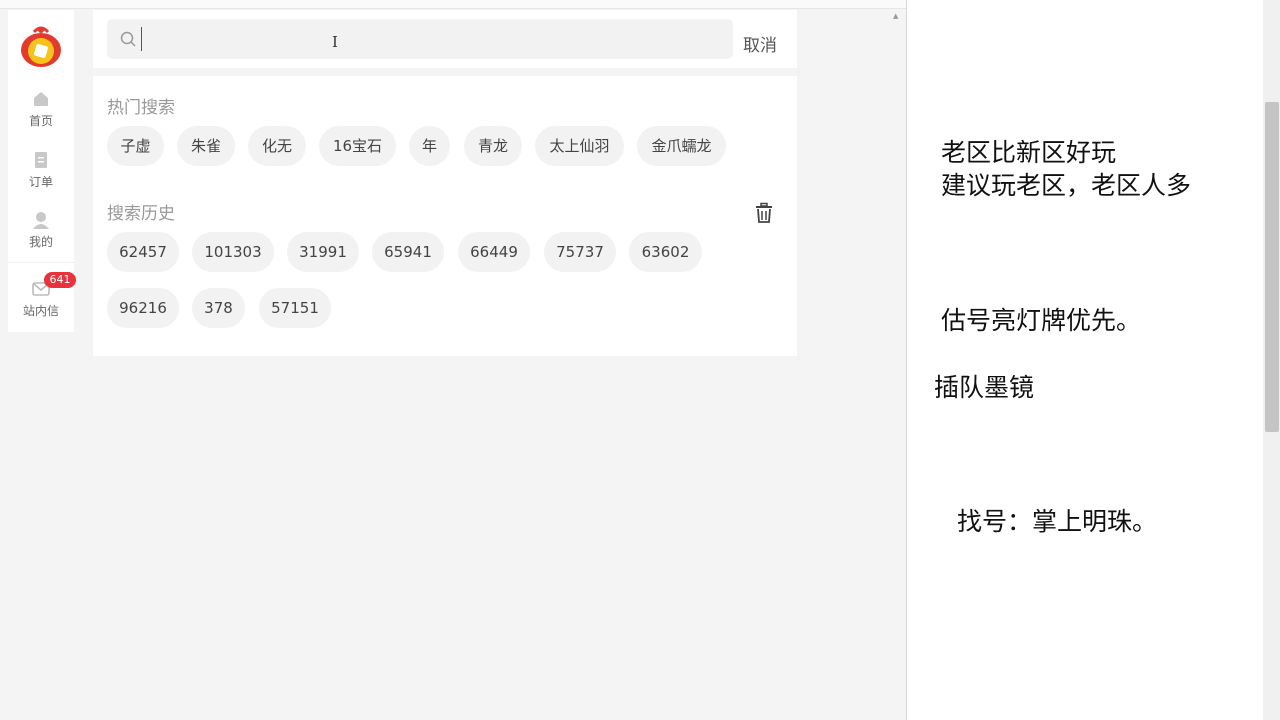  What do you see at coordinates (681, 146) in the screenshot?
I see `hot-tag: 金爪蠕龙` at bounding box center [681, 146].